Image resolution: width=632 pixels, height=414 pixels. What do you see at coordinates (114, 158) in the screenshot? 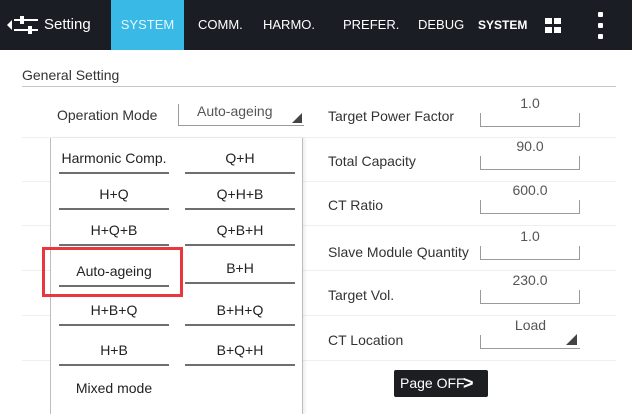
I see `option-harmonic-comp: Harmonic Comp.` at bounding box center [114, 158].